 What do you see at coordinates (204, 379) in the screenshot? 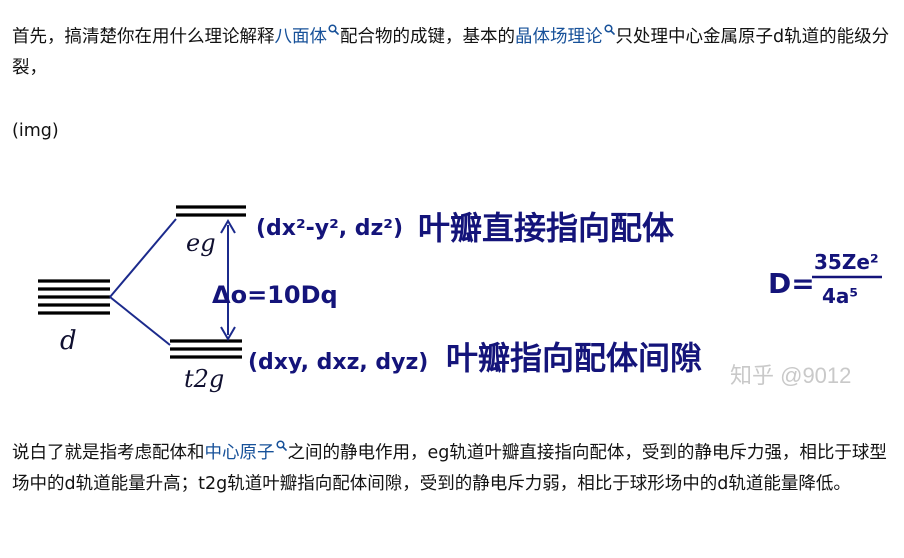
I see `t2g-label: t2g` at bounding box center [204, 379].